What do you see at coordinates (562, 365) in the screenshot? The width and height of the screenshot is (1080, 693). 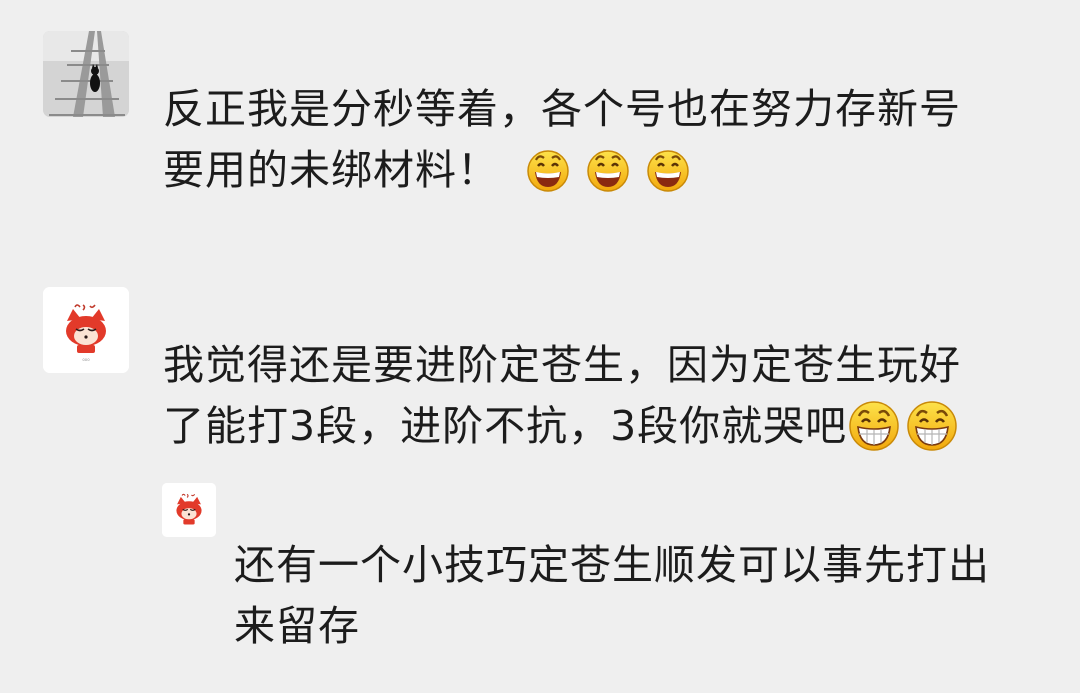 I see `comment-line: 我觉得还是要进阶定苍生，因为定苍生玩好` at bounding box center [562, 365].